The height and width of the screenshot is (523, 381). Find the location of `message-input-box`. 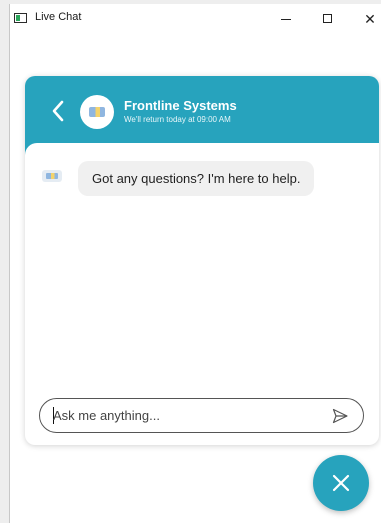

message-input-box is located at coordinates (201, 415).